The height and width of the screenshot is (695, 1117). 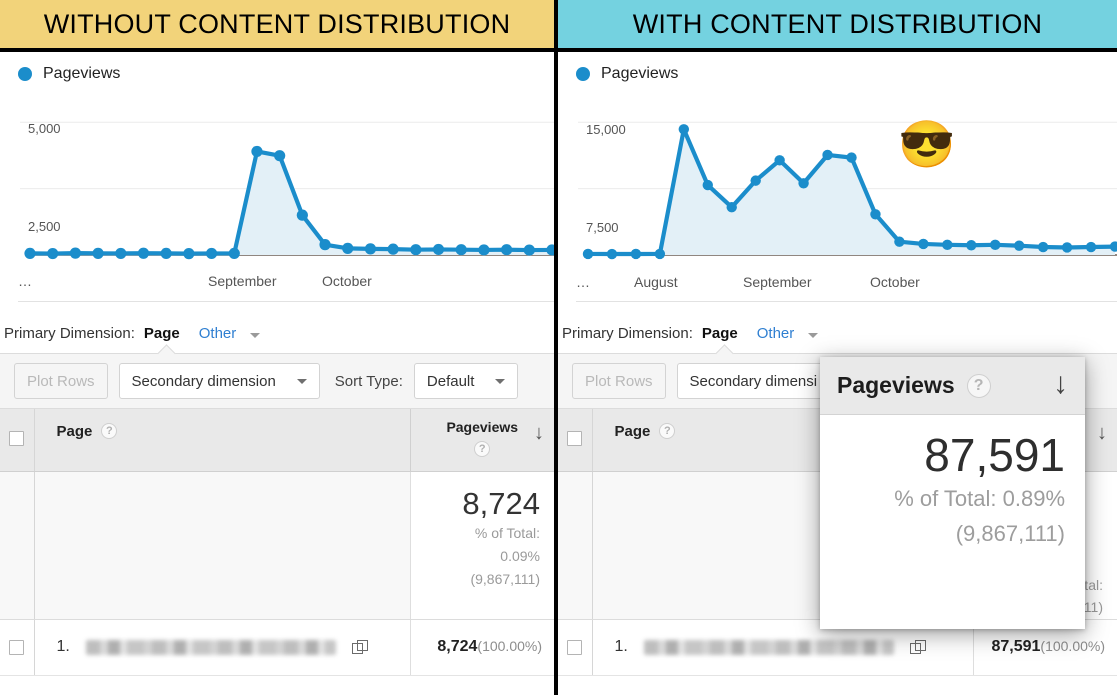 I want to click on sort-type-value: Default, so click(x=450, y=381).